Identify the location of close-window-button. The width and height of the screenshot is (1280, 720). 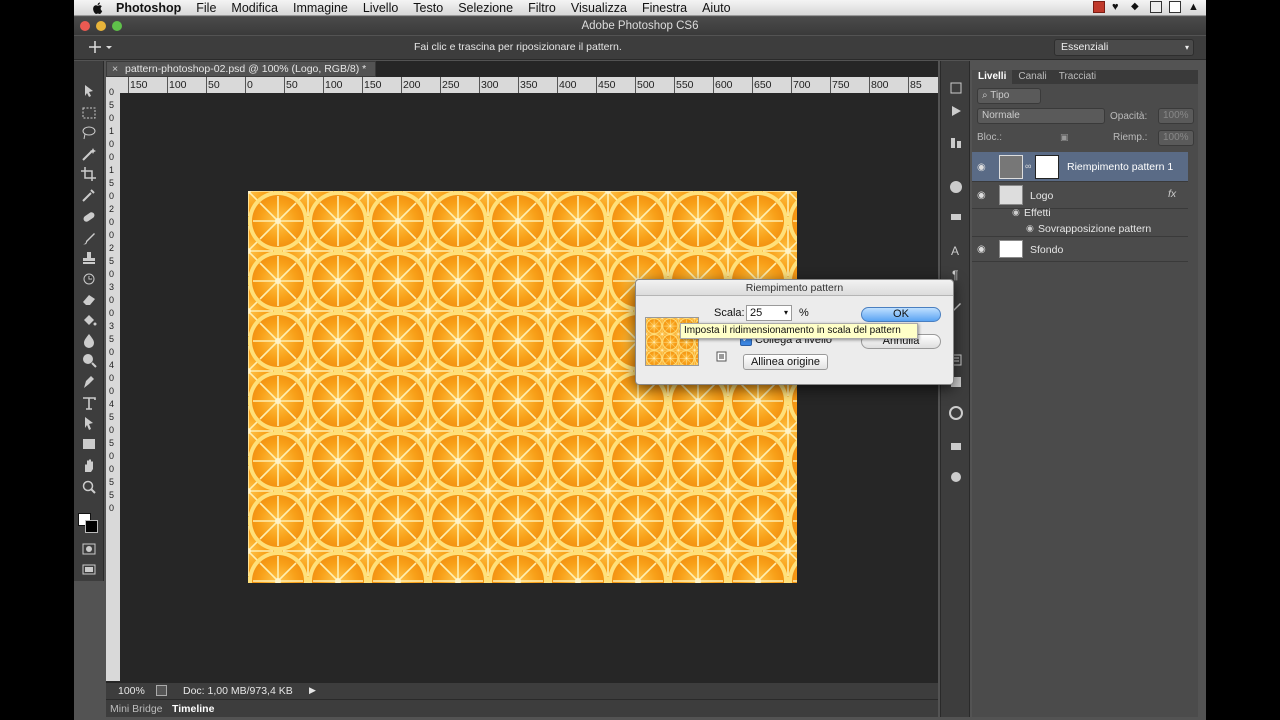
(85, 26).